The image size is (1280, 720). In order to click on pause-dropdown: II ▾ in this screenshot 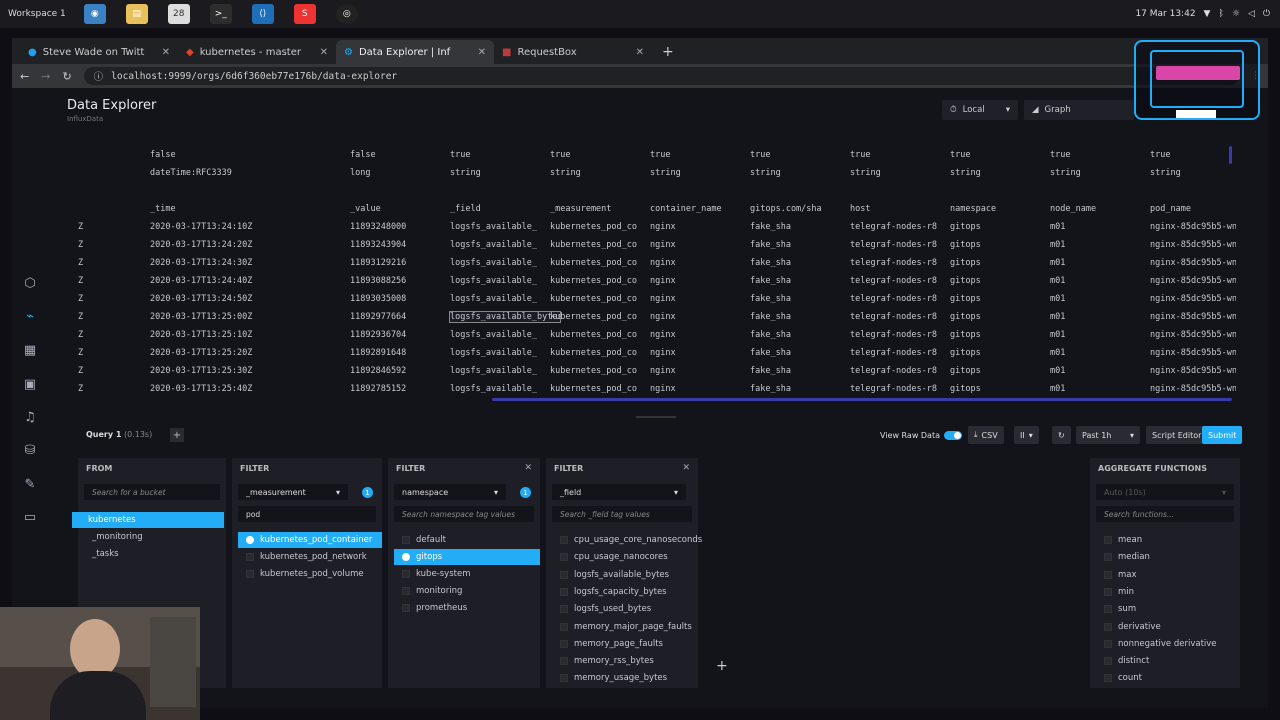, I will do `click(1026, 435)`.